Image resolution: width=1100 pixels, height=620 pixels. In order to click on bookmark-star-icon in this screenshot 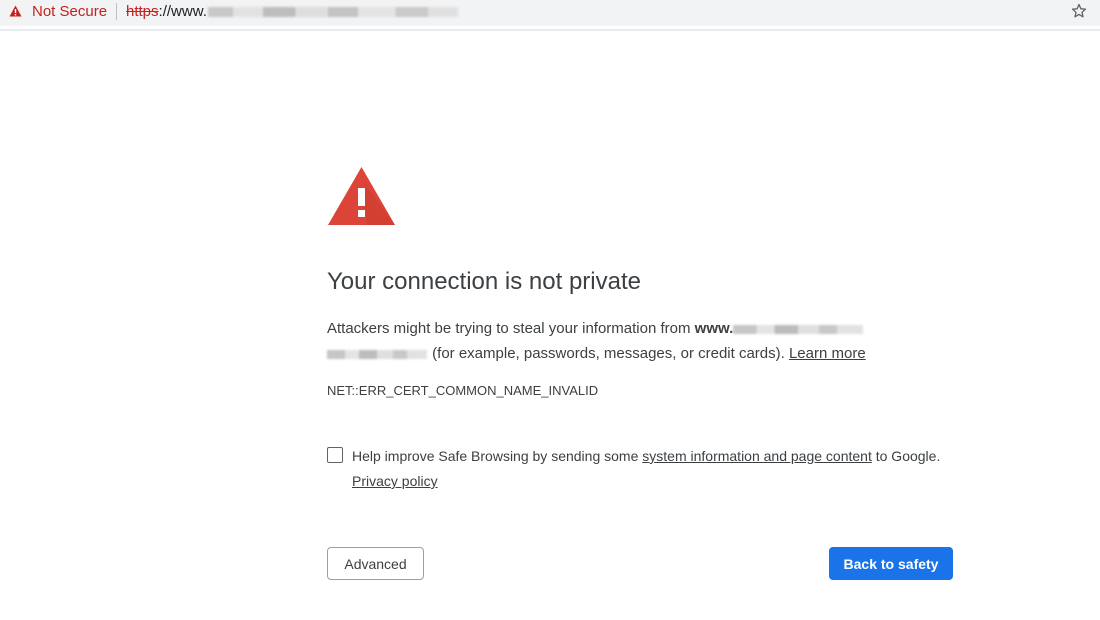, I will do `click(1079, 11)`.